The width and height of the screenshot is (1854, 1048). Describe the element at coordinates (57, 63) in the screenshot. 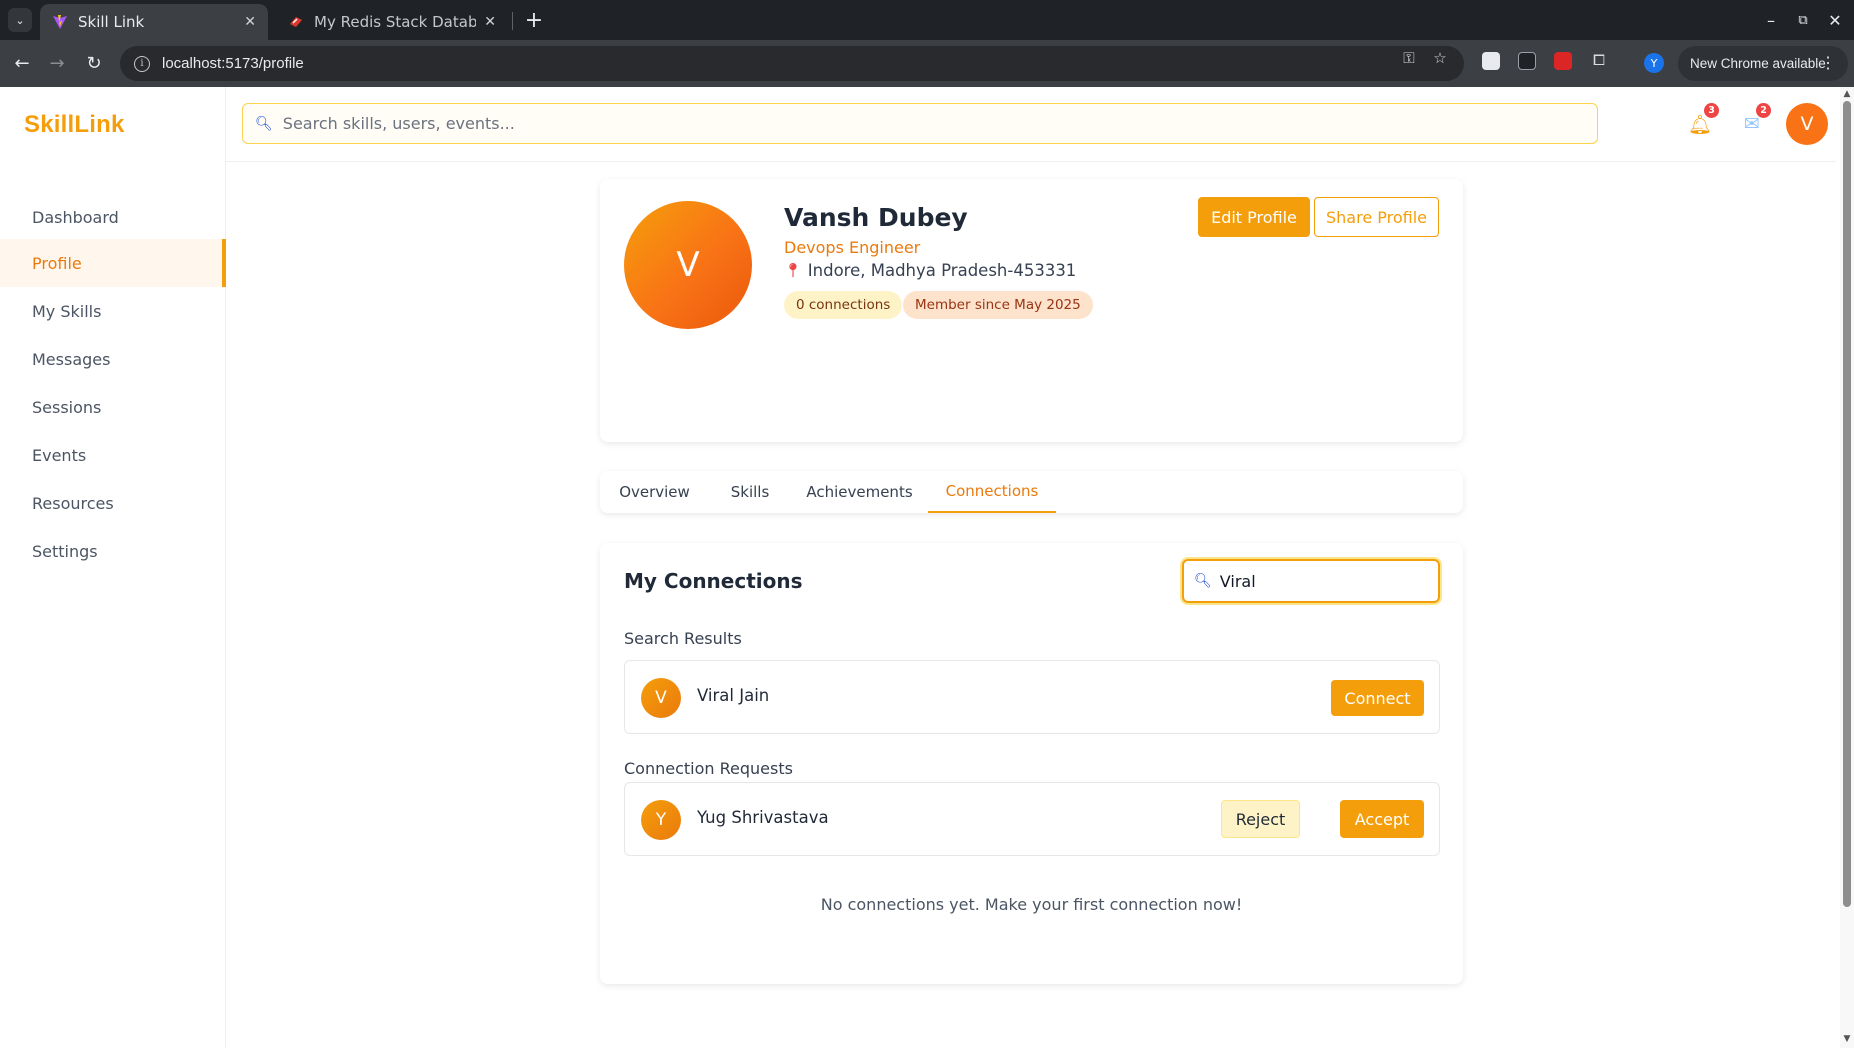

I see `forward-arrow-icon: →` at that location.